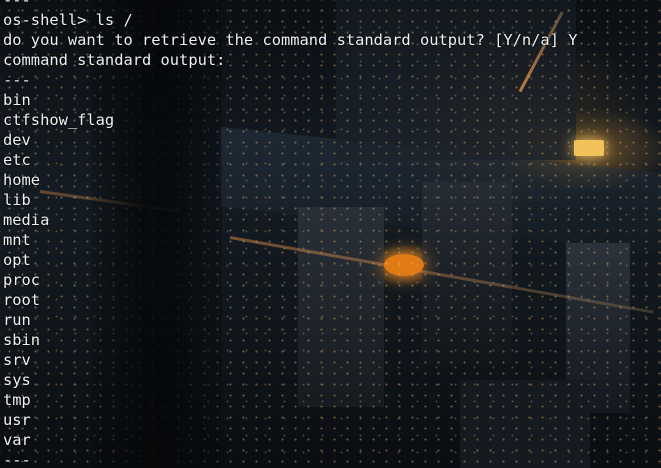 The width and height of the screenshot is (661, 468). What do you see at coordinates (26, 220) in the screenshot?
I see `directory-entry: media` at bounding box center [26, 220].